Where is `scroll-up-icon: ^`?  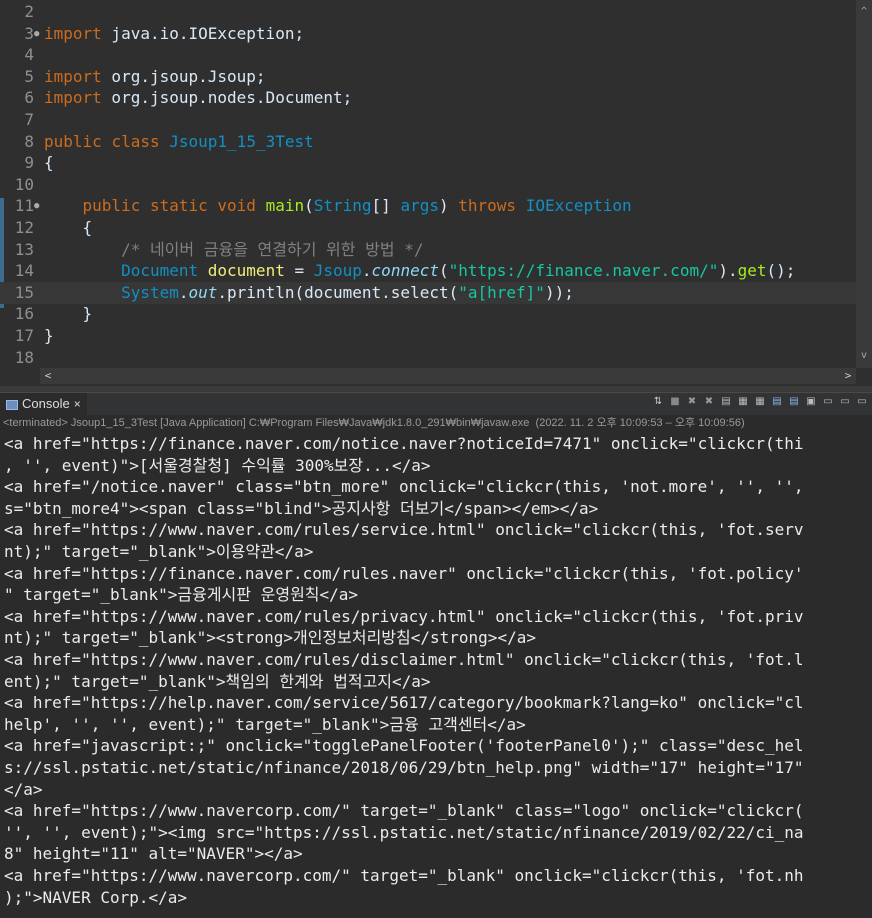 scroll-up-icon: ^ is located at coordinates (864, 12).